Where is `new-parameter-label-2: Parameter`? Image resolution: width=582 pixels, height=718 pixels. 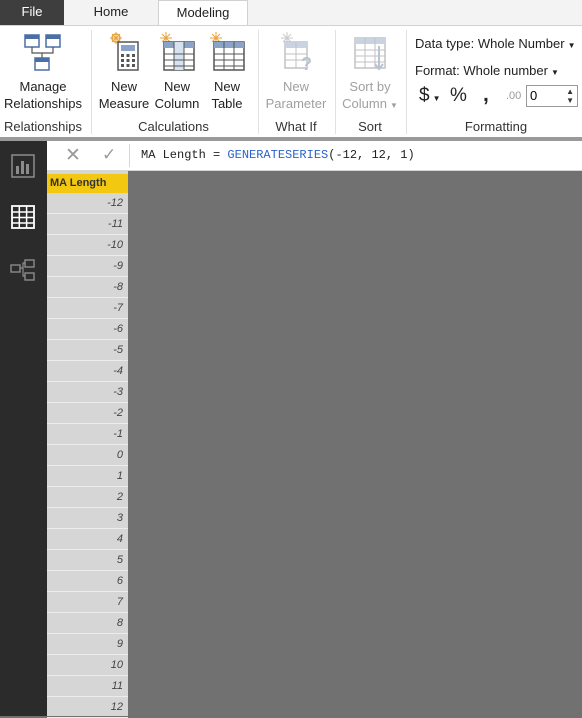 new-parameter-label-2: Parameter is located at coordinates (296, 103).